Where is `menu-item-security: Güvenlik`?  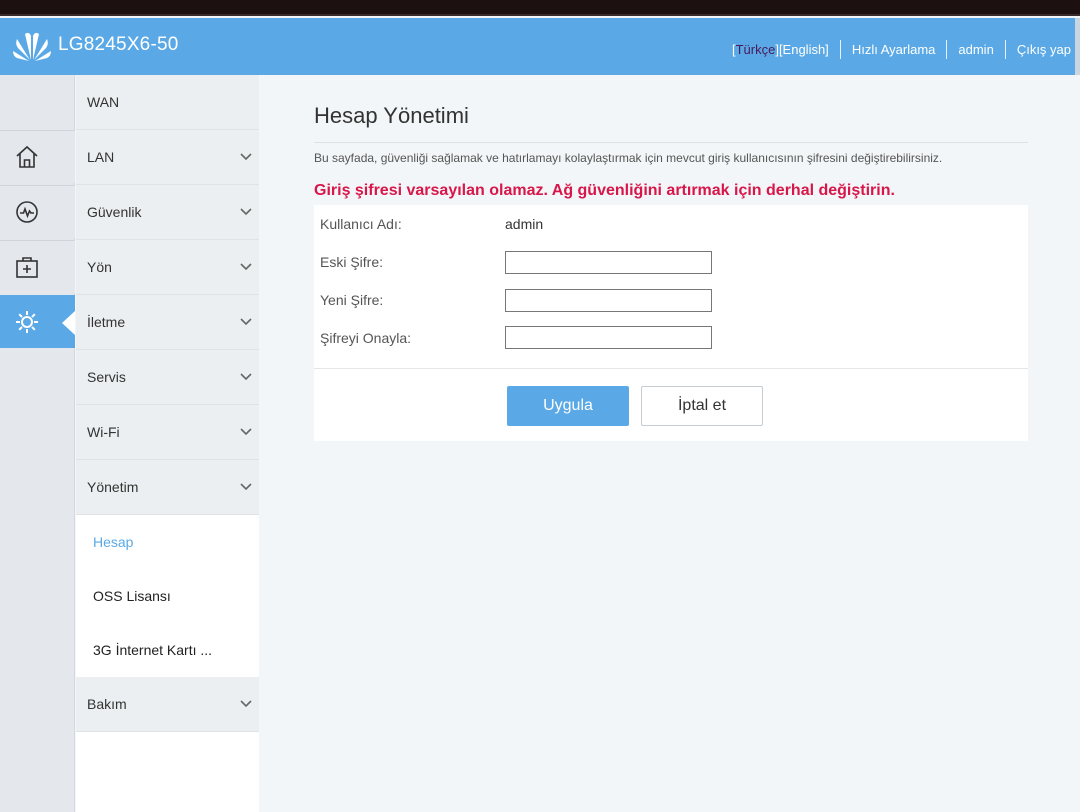 menu-item-security: Güvenlik is located at coordinates (167, 212).